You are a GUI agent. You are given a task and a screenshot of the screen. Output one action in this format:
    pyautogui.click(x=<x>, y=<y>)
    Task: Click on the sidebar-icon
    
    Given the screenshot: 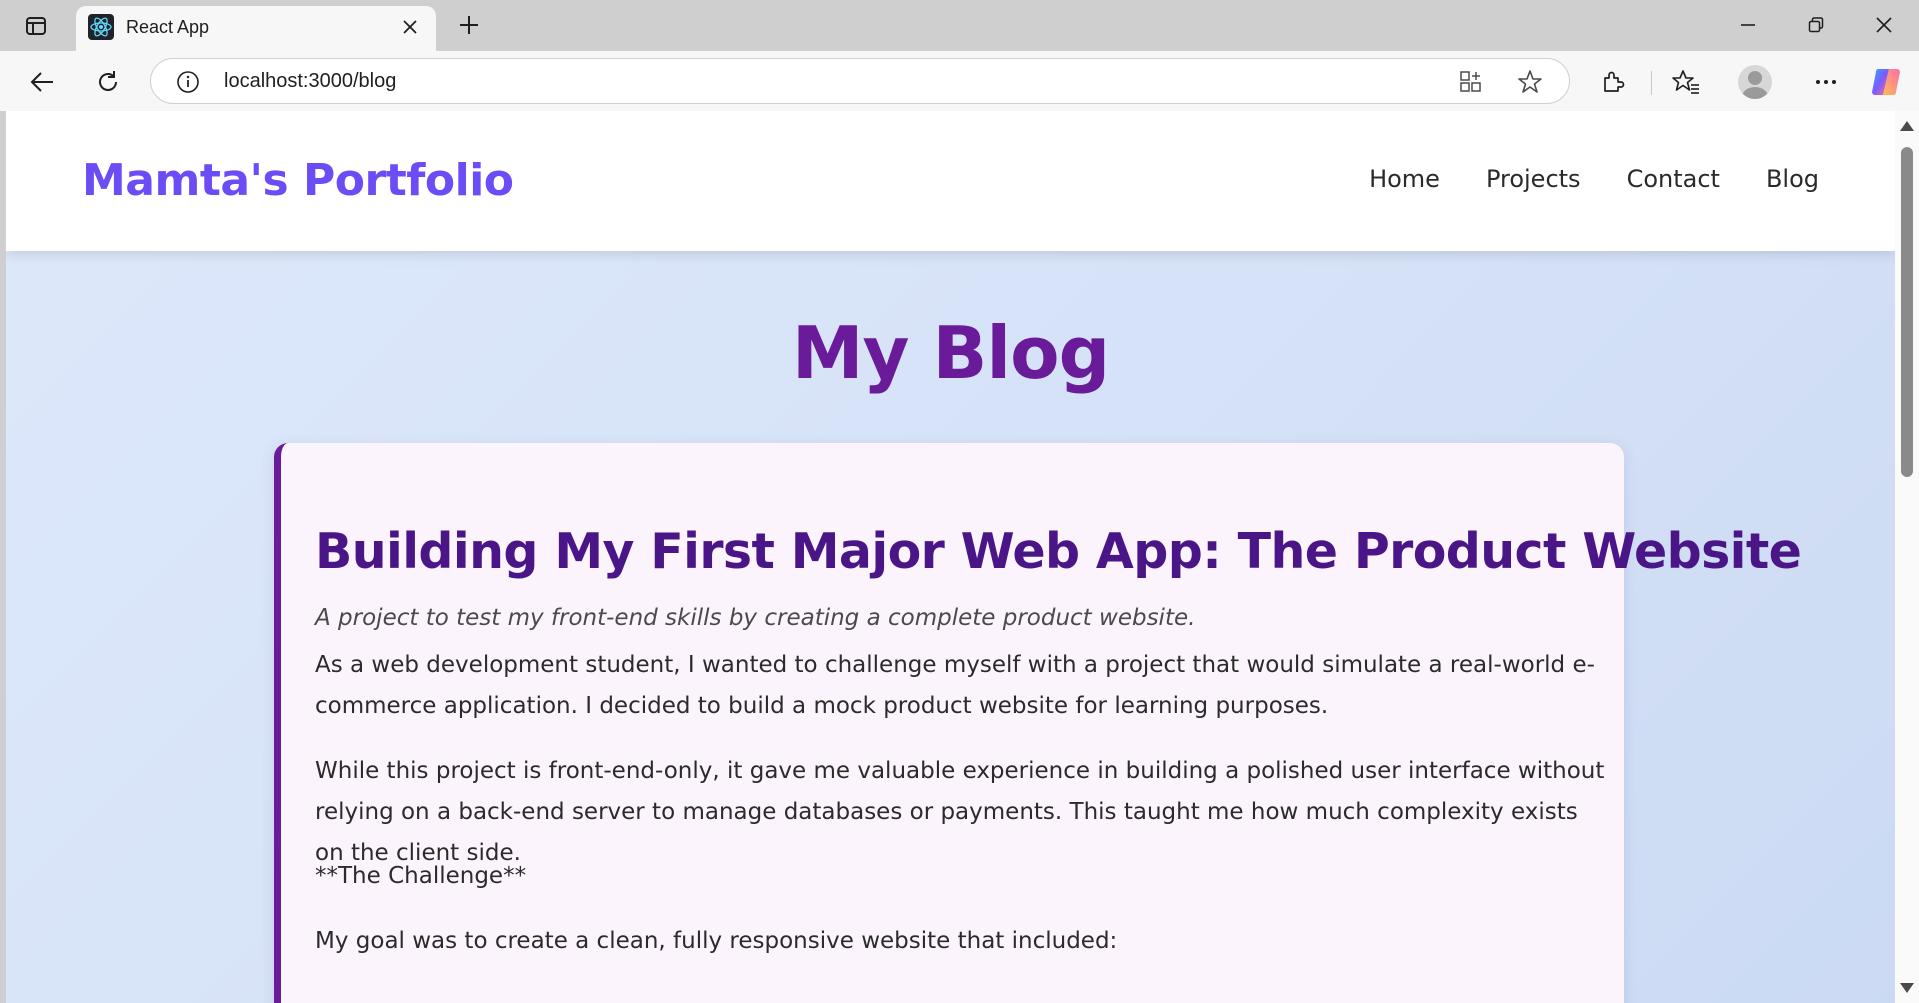 What is the action you would take?
    pyautogui.click(x=36, y=26)
    